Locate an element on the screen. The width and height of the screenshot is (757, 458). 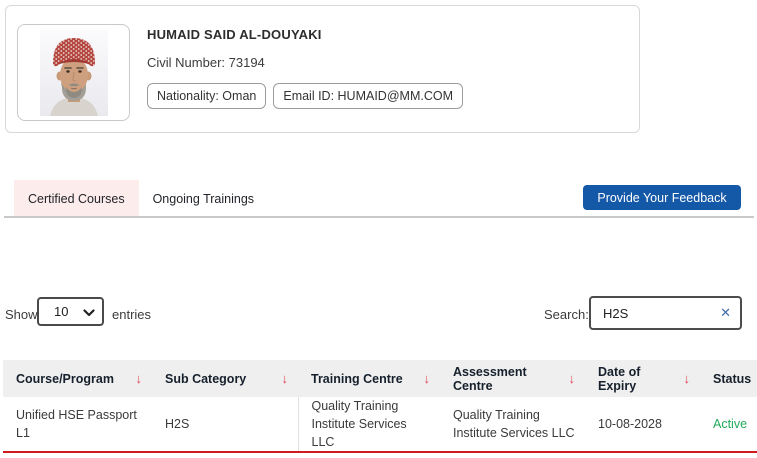
header-course-program: Course/Program ↓ is located at coordinates (77, 378).